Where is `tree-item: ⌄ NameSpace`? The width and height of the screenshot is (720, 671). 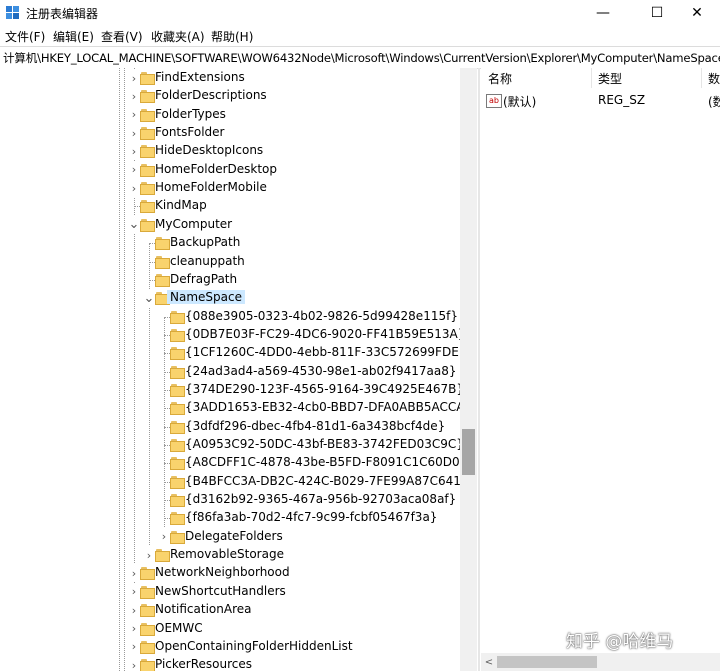
tree-item: ⌄ NameSpace is located at coordinates (230, 298).